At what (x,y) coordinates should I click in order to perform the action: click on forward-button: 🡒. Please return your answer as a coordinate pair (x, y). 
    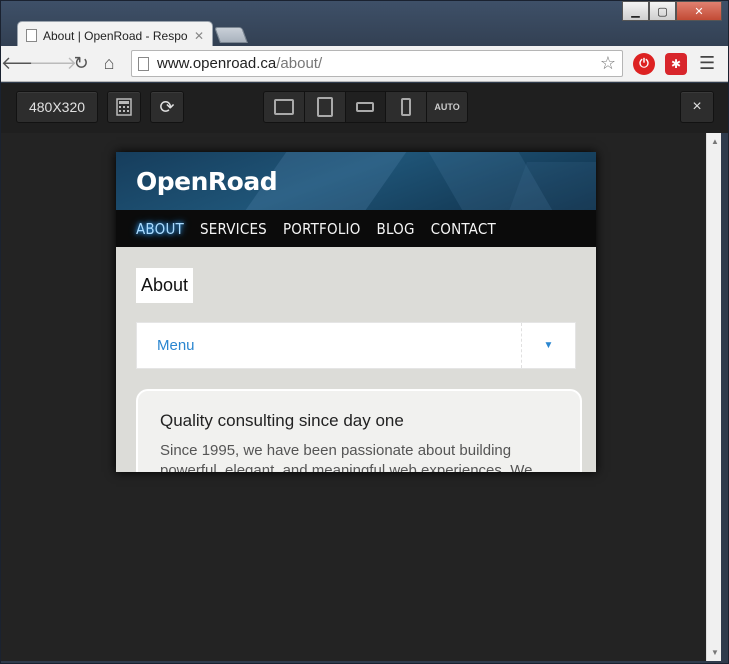
    Looking at the image, I should click on (53, 64).